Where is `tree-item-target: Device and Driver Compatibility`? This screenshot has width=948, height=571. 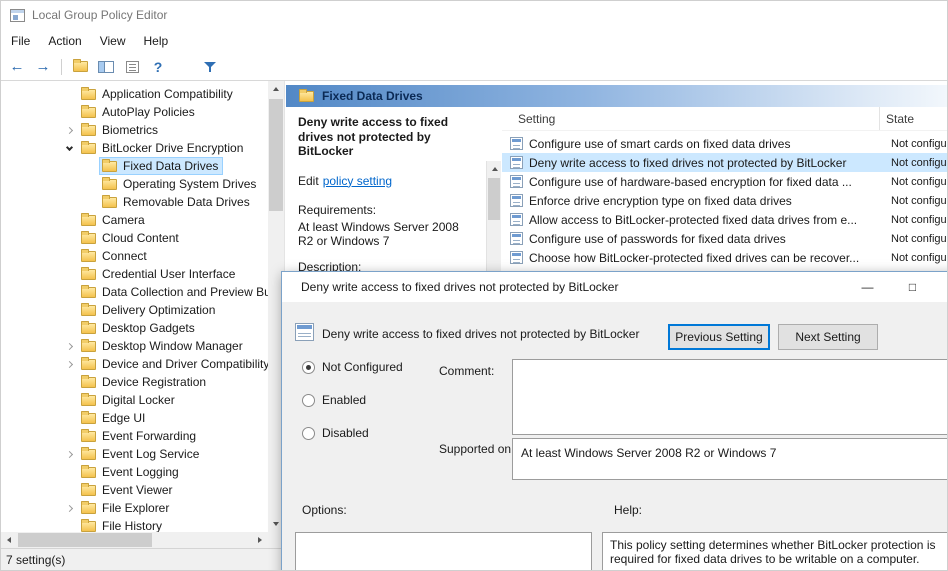 tree-item-target: Device and Driver Compatibility is located at coordinates (173, 364).